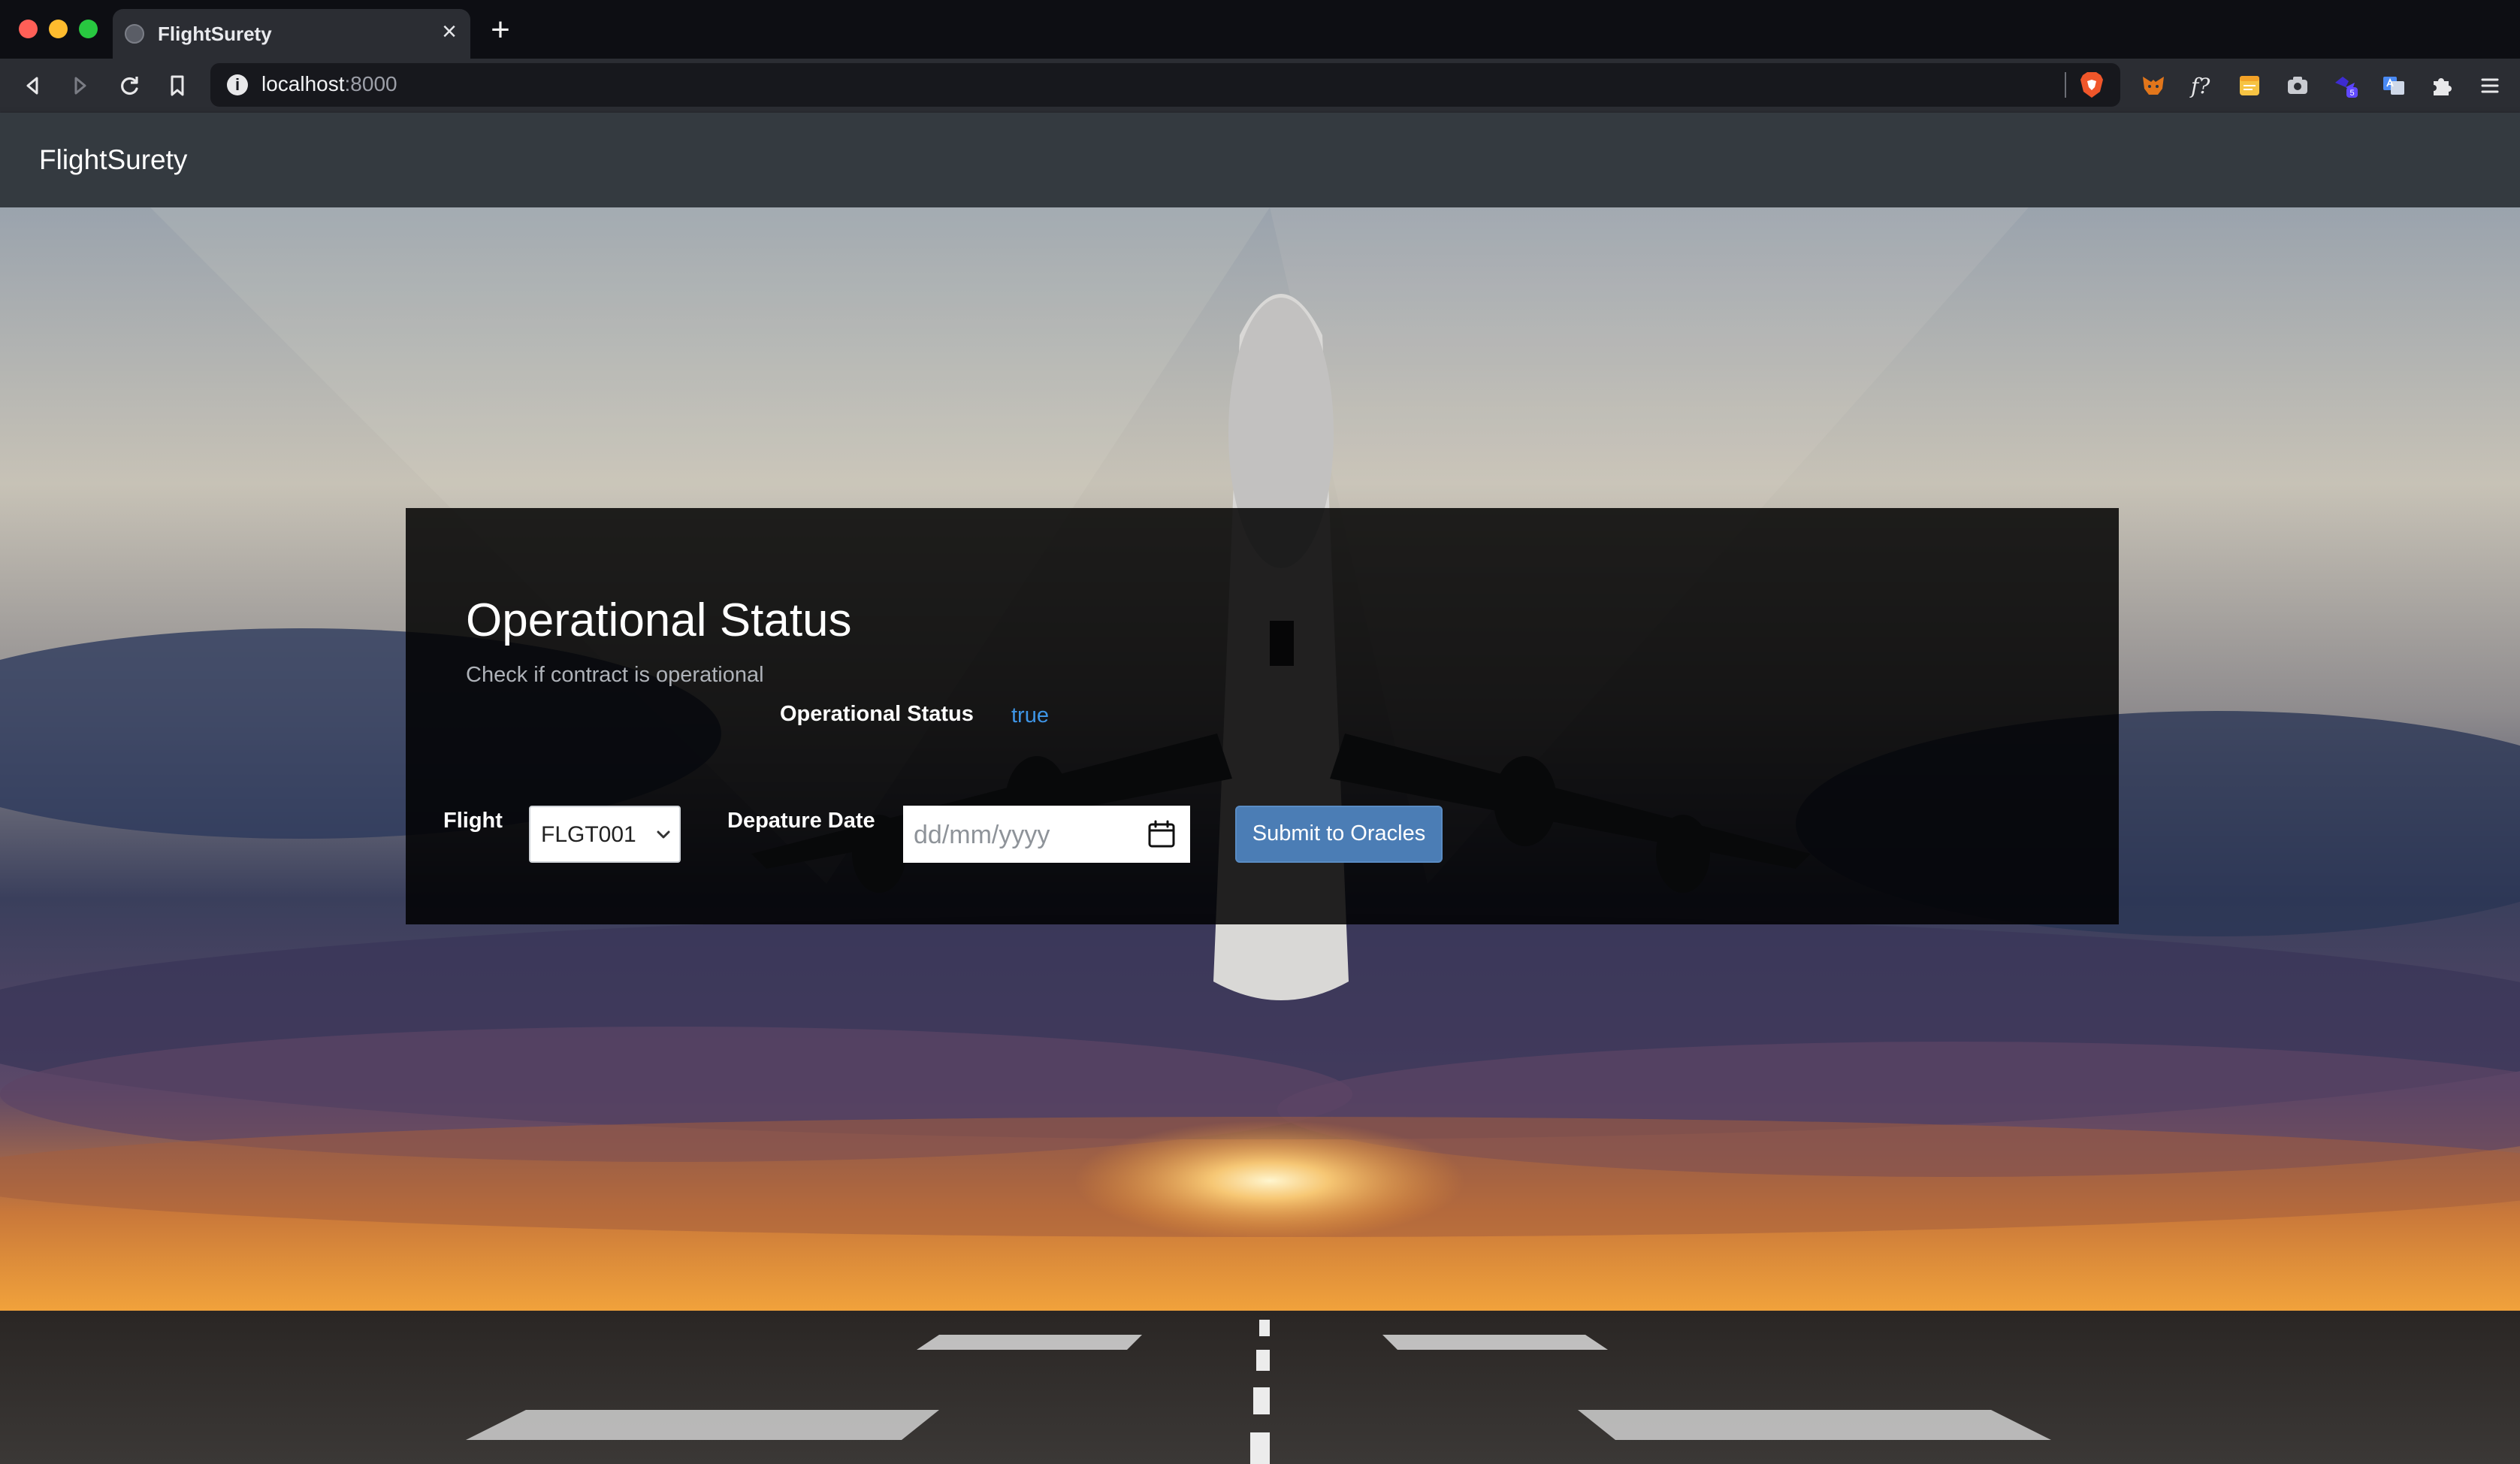 This screenshot has height=1464, width=2520. I want to click on metamask-icon, so click(2153, 86).